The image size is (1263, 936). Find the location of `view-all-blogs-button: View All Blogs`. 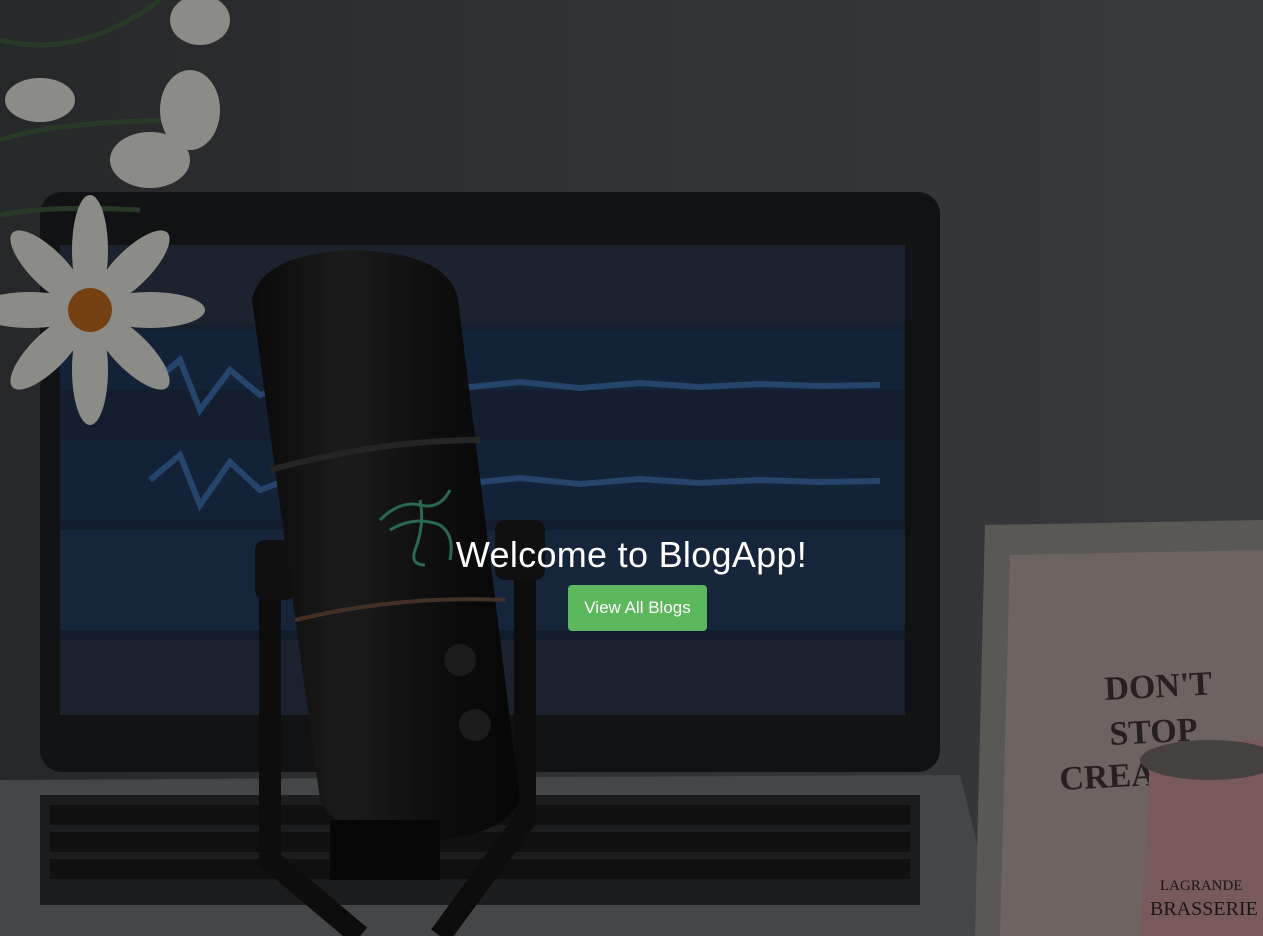

view-all-blogs-button: View All Blogs is located at coordinates (637, 608).